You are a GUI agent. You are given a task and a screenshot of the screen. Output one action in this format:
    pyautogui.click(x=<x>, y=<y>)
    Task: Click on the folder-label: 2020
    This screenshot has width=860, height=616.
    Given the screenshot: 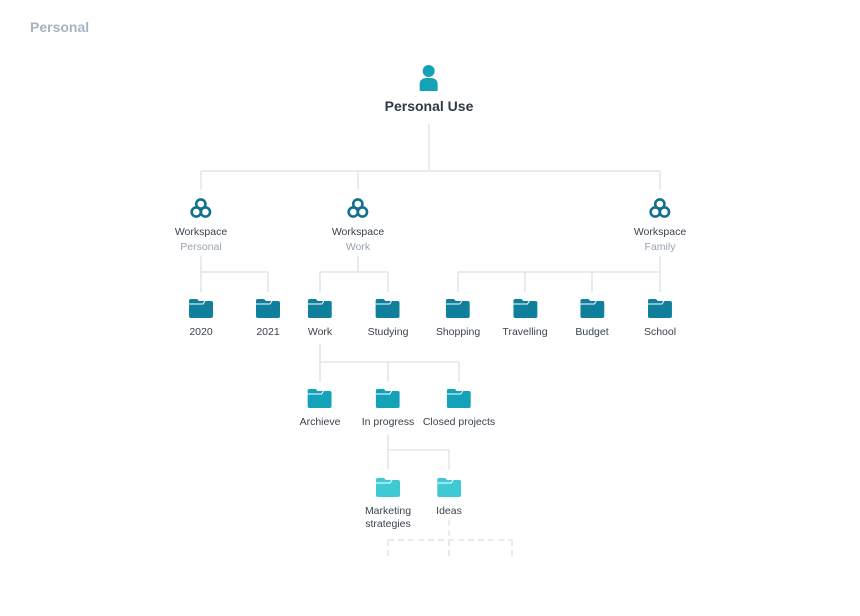 What is the action you would take?
    pyautogui.click(x=201, y=332)
    